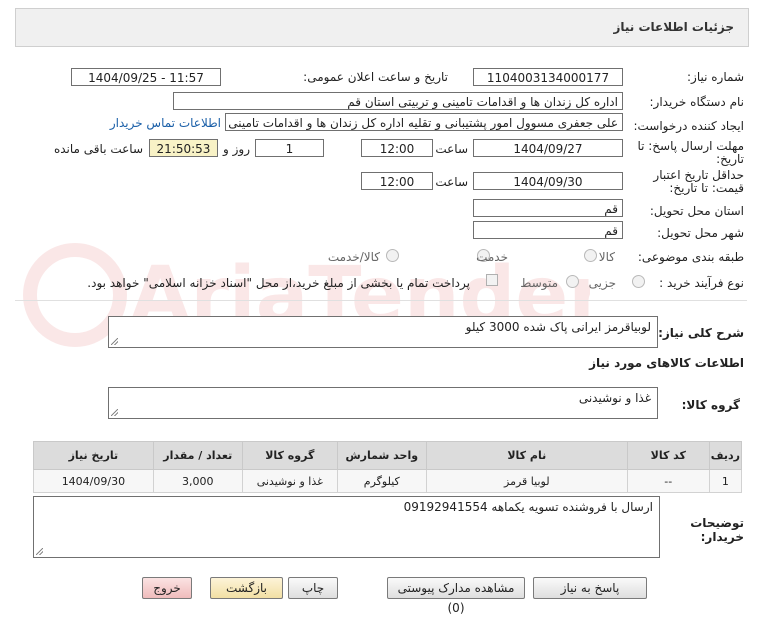  What do you see at coordinates (722, 537) in the screenshot?
I see `buyer-notes-label-2: خریدار:` at bounding box center [722, 537].